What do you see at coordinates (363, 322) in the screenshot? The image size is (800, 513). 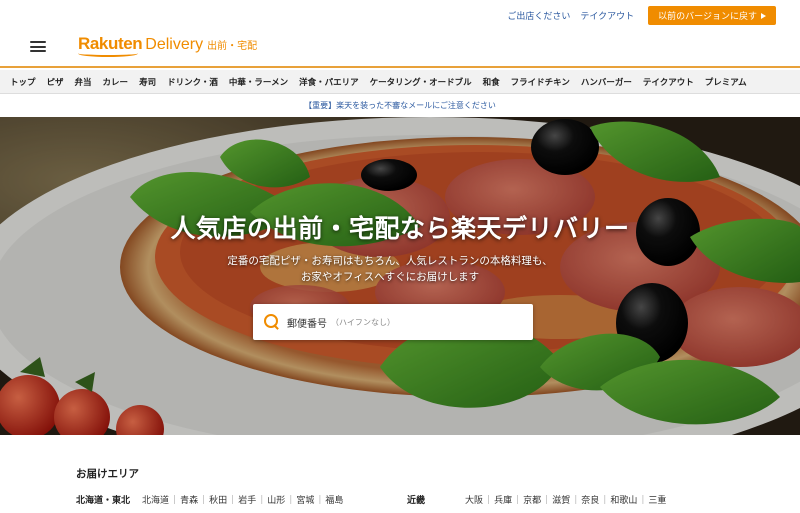 I see `postal-code-hint: （ハイフンなし）` at bounding box center [363, 322].